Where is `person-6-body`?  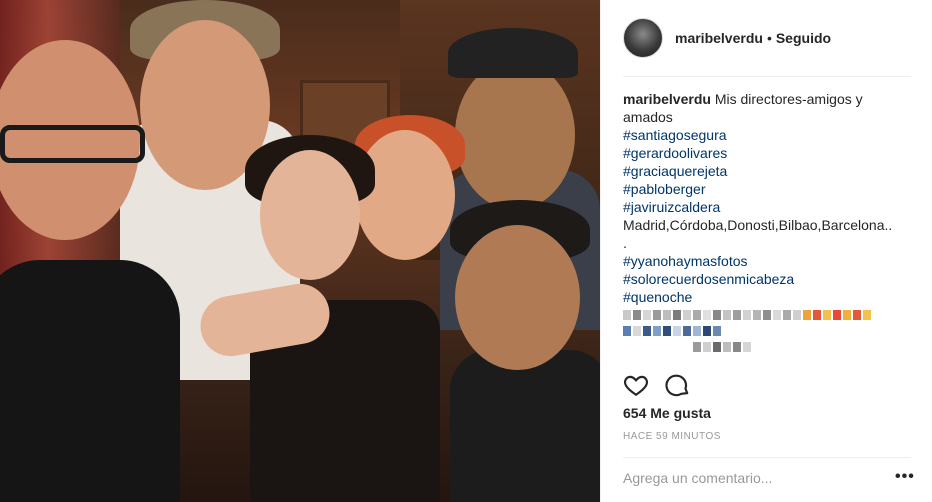 person-6-body is located at coordinates (525, 426).